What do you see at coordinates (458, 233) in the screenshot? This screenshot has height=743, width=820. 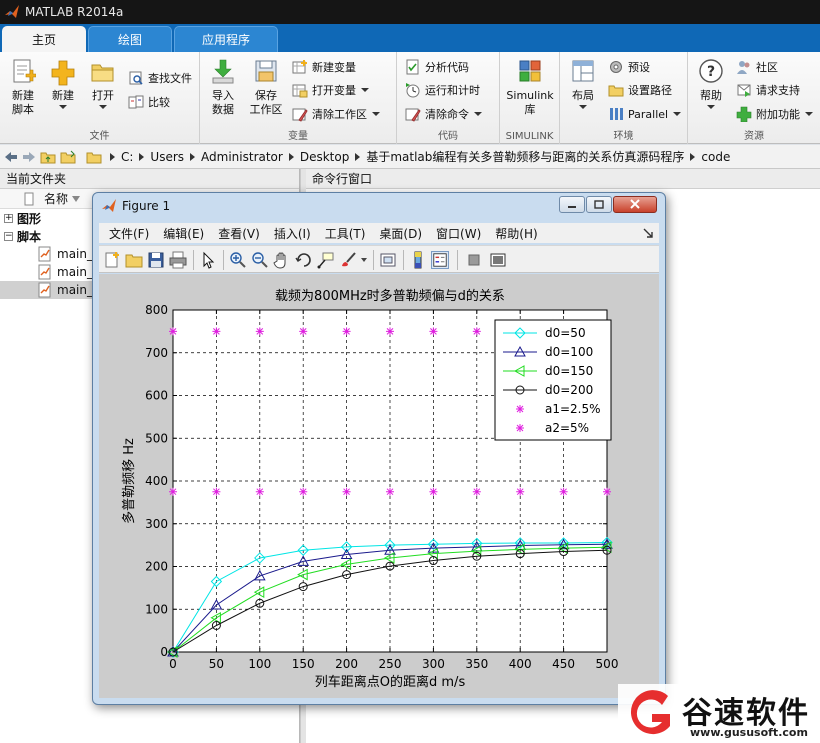 I see `menu-window: 窗口(W)` at bounding box center [458, 233].